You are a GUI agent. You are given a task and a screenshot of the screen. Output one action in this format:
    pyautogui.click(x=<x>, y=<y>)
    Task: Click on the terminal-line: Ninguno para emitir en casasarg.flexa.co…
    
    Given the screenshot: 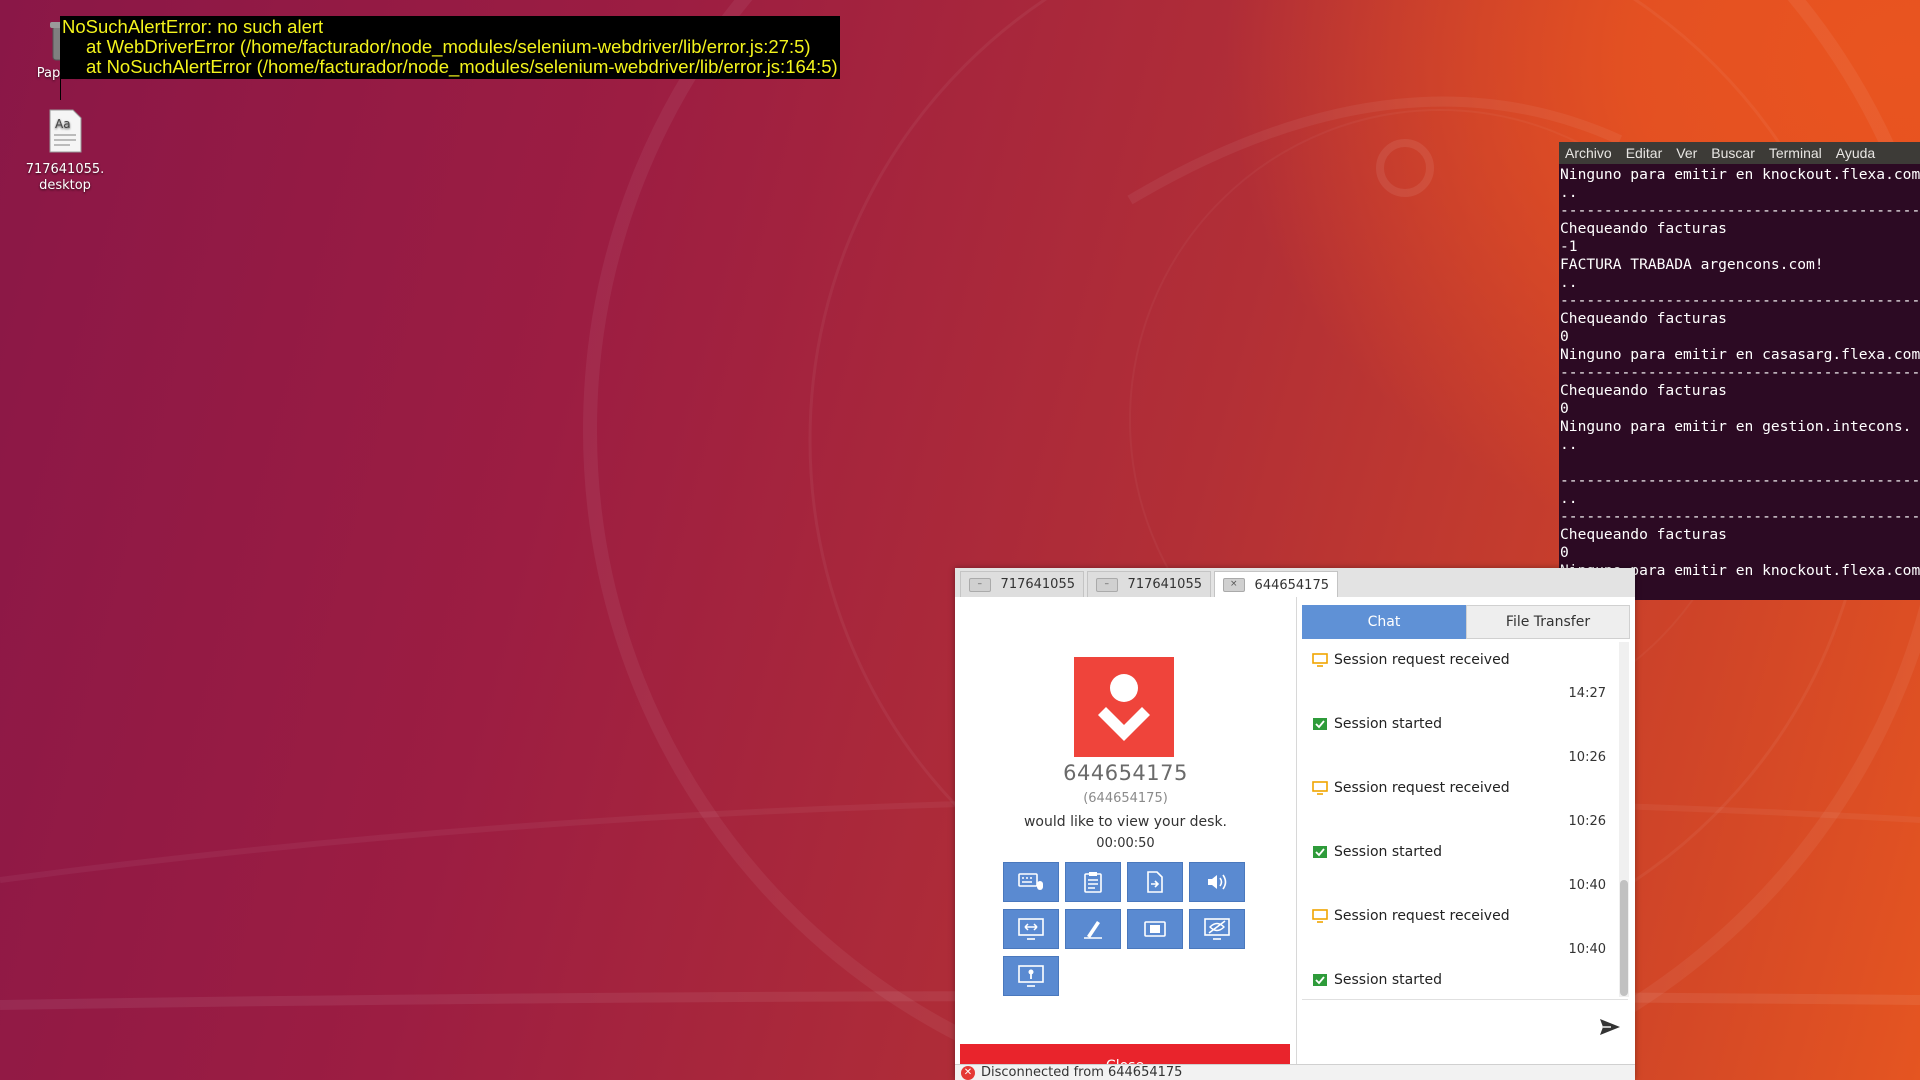 What is the action you would take?
    pyautogui.click(x=1740, y=354)
    